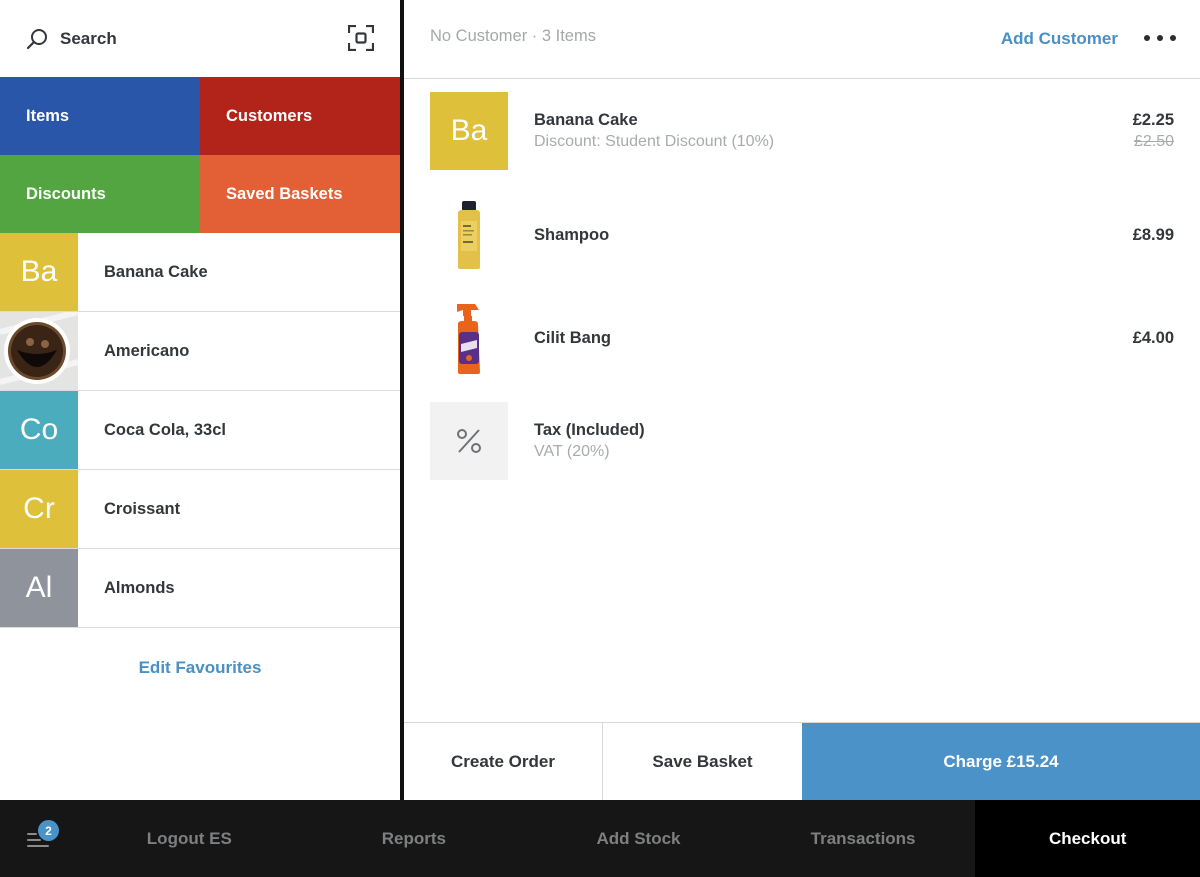 Image resolution: width=1200 pixels, height=877 pixels. I want to click on edit-favourites-link: Edit Favourites, so click(200, 668).